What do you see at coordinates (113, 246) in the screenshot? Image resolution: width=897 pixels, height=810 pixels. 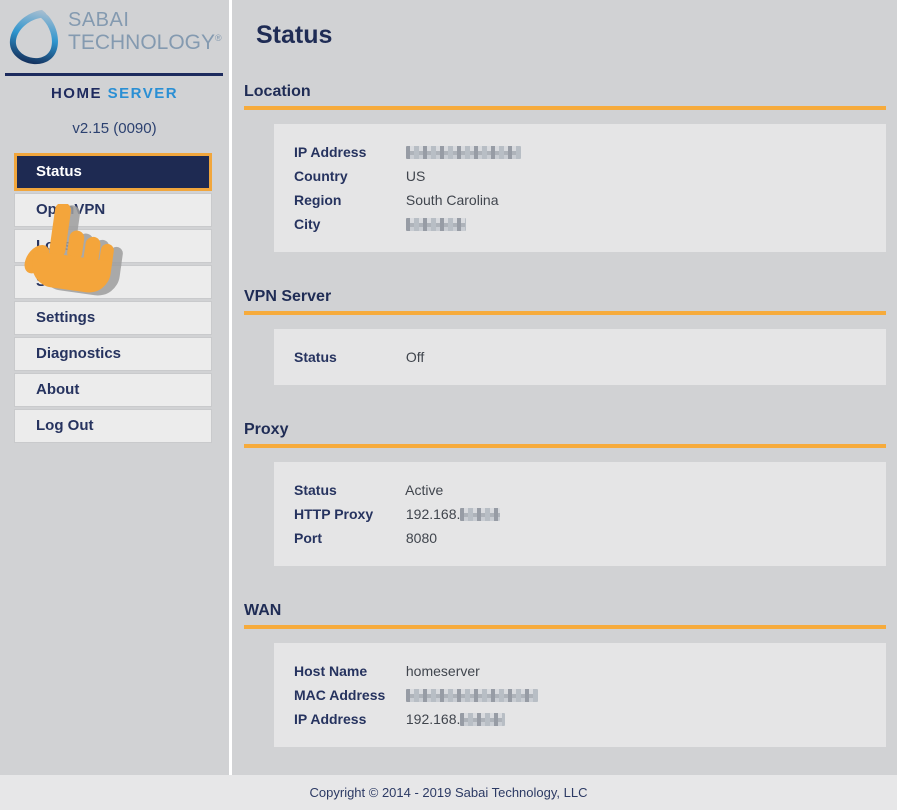 I see `menu-item-logs: Logs` at bounding box center [113, 246].